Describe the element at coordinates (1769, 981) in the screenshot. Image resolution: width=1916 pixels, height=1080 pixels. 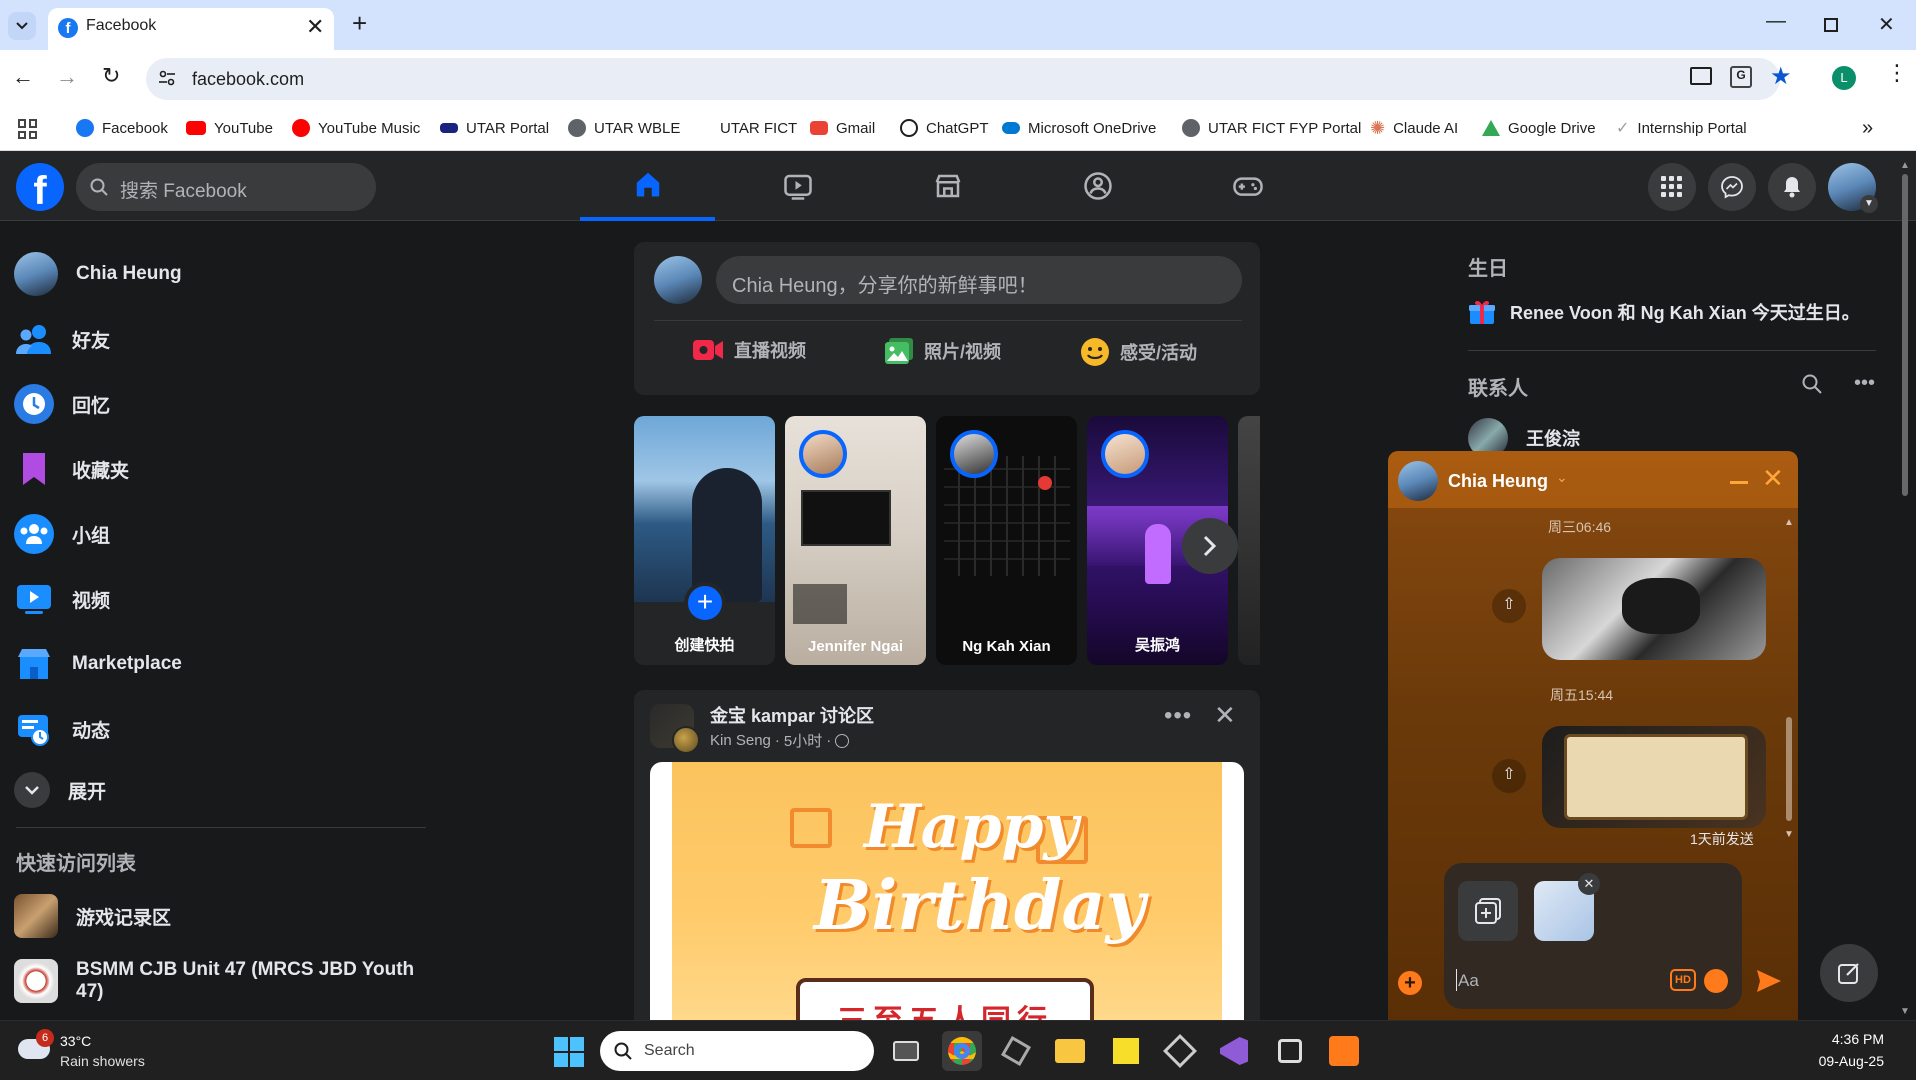
I see `send-icon` at that location.